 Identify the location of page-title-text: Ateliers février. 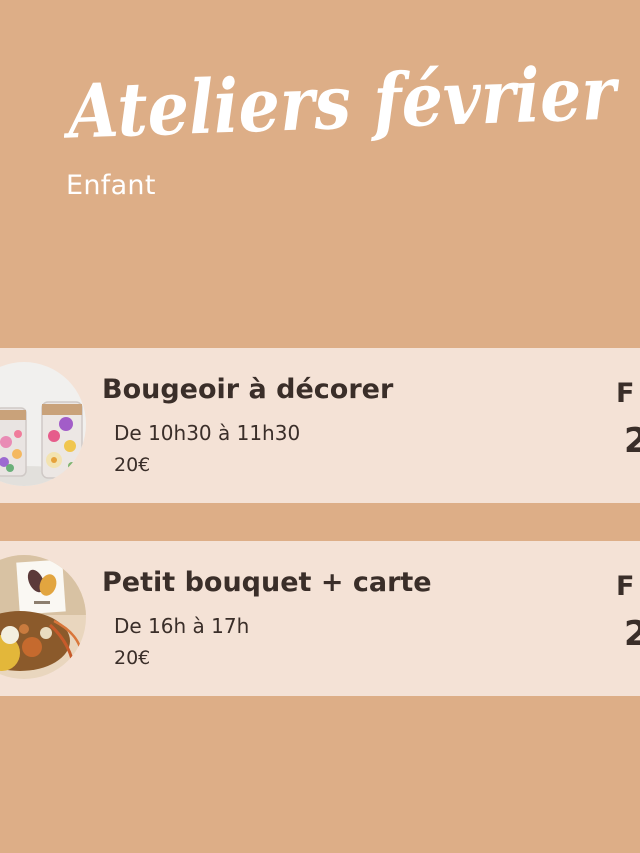
(343, 102).